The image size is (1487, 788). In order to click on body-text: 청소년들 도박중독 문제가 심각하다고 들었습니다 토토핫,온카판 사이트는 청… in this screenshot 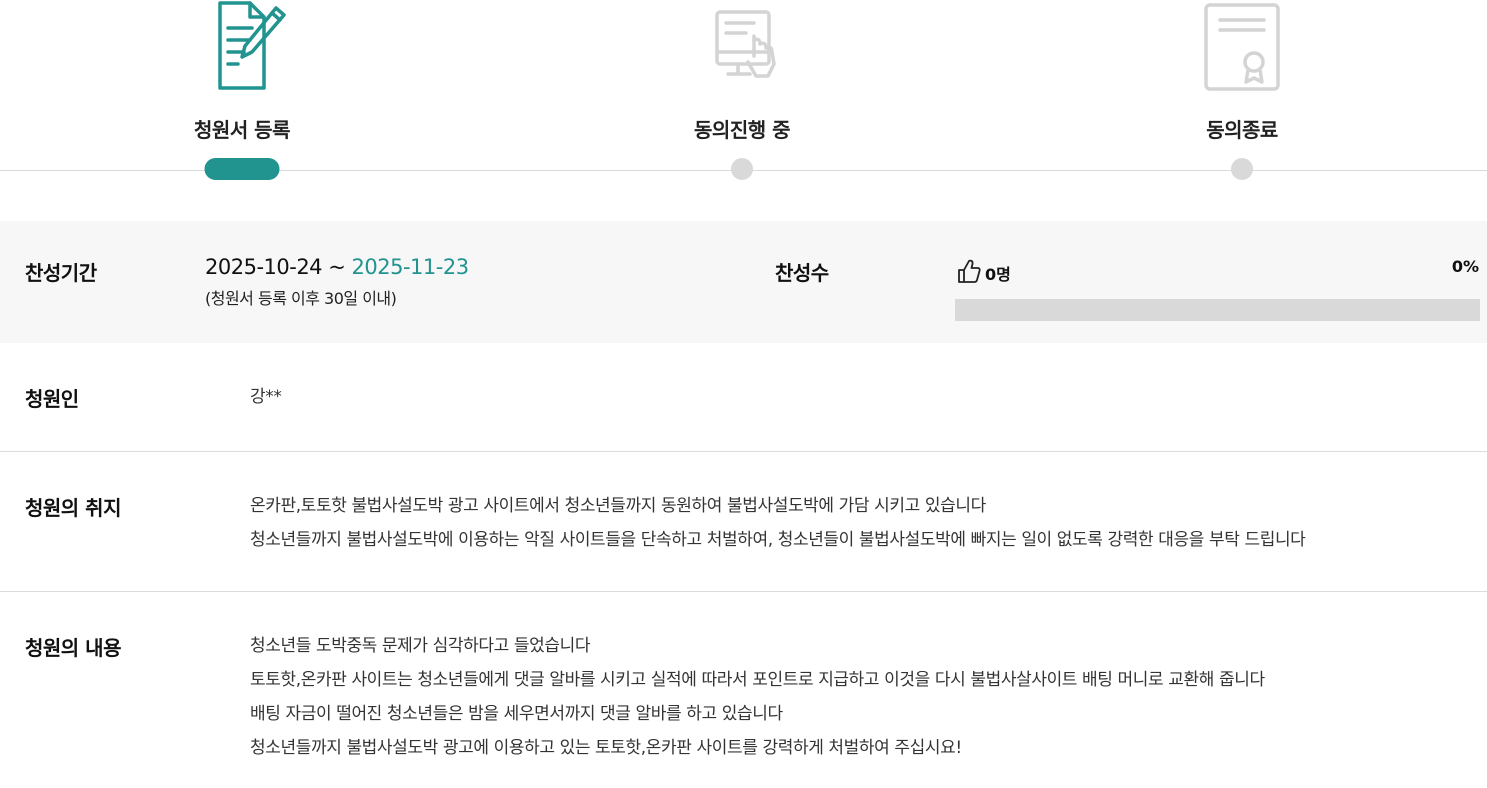, I will do `click(757, 697)`.